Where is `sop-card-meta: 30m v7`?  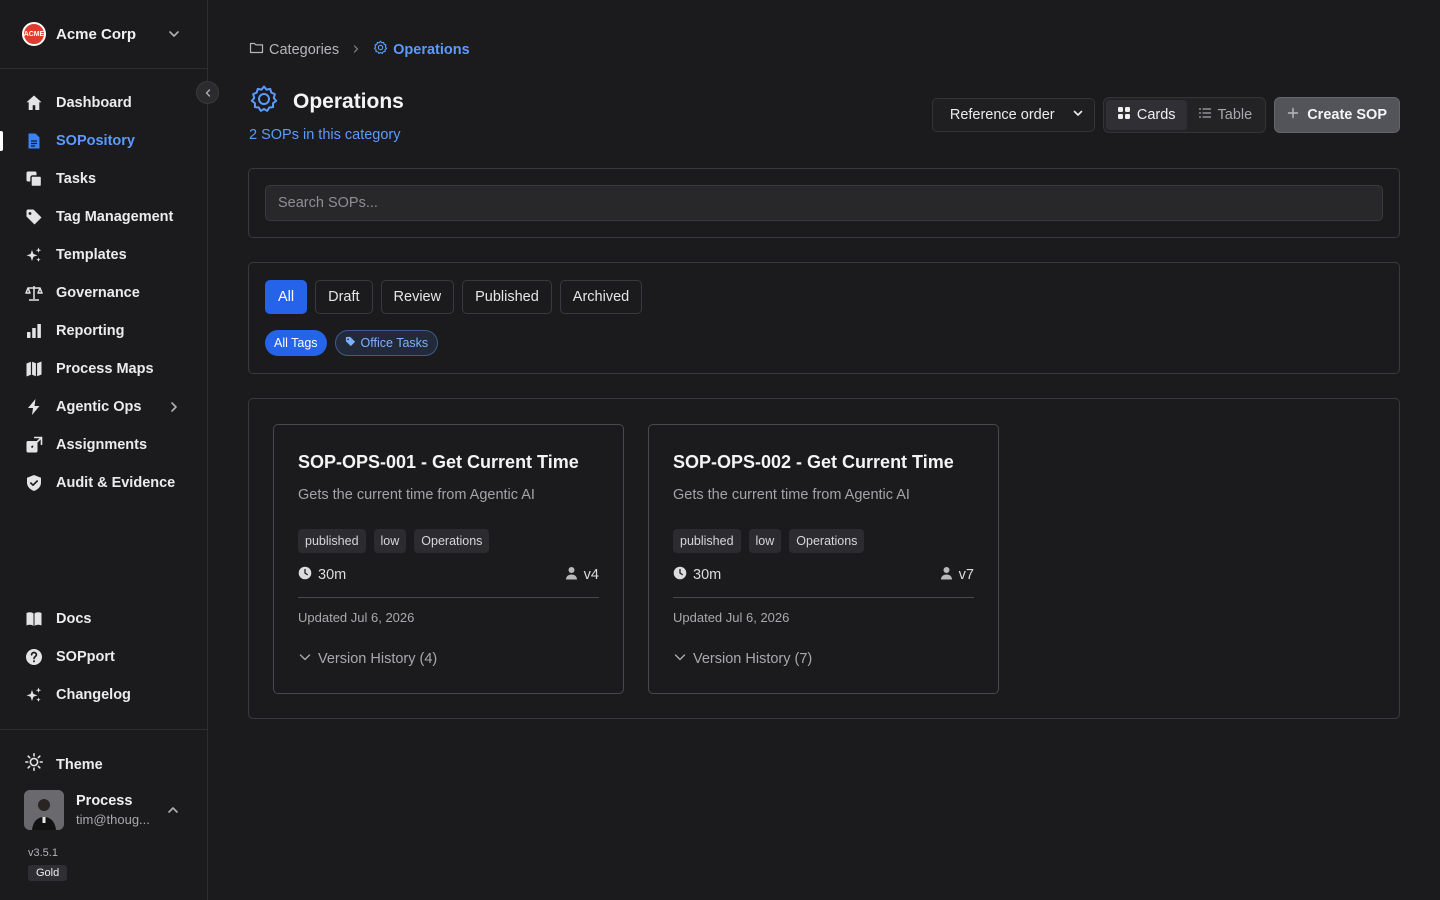 sop-card-meta: 30m v7 is located at coordinates (823, 575).